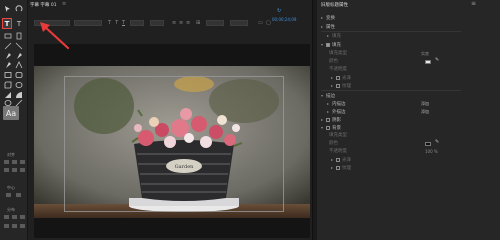  What do you see at coordinates (8, 65) in the screenshot?
I see `delete-anchor-tool-icon` at bounding box center [8, 65].